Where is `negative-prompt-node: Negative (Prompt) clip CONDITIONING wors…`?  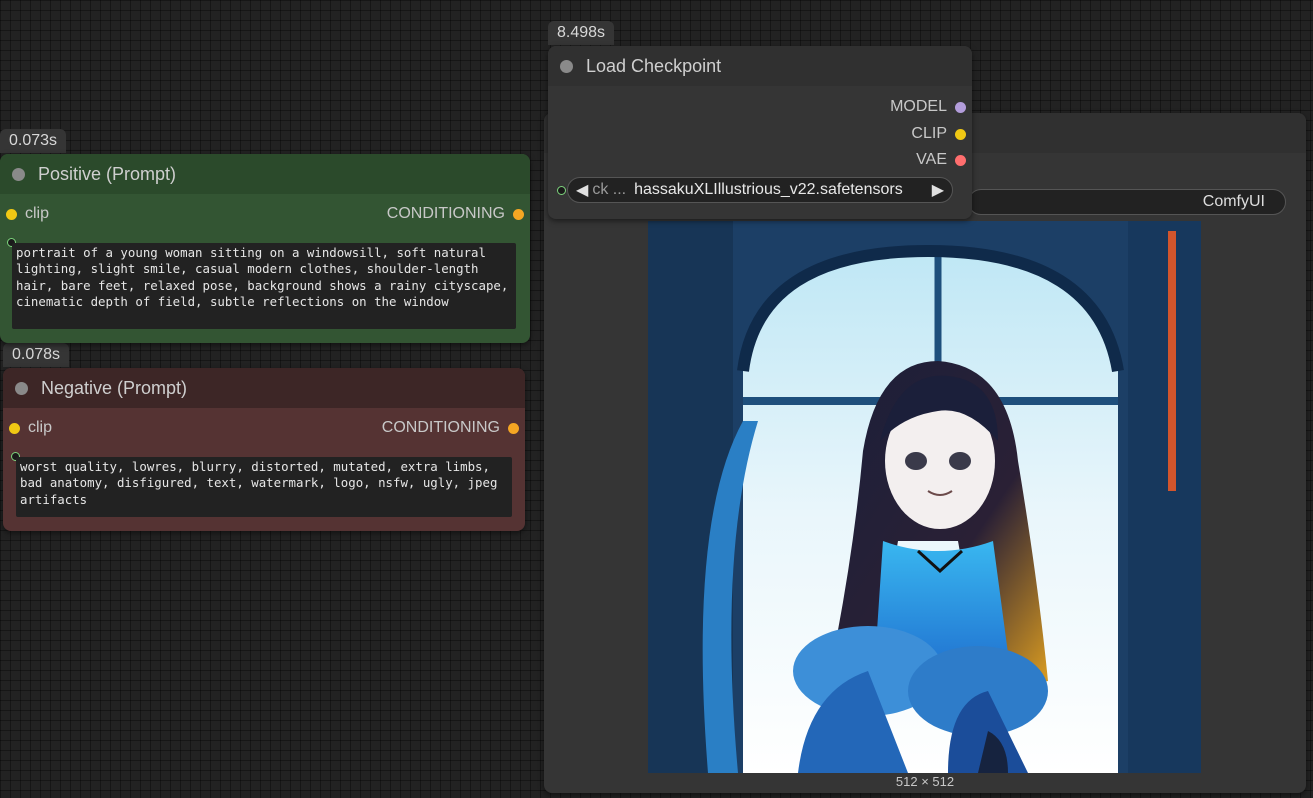 negative-prompt-node: Negative (Prompt) clip CONDITIONING wors… is located at coordinates (264, 449).